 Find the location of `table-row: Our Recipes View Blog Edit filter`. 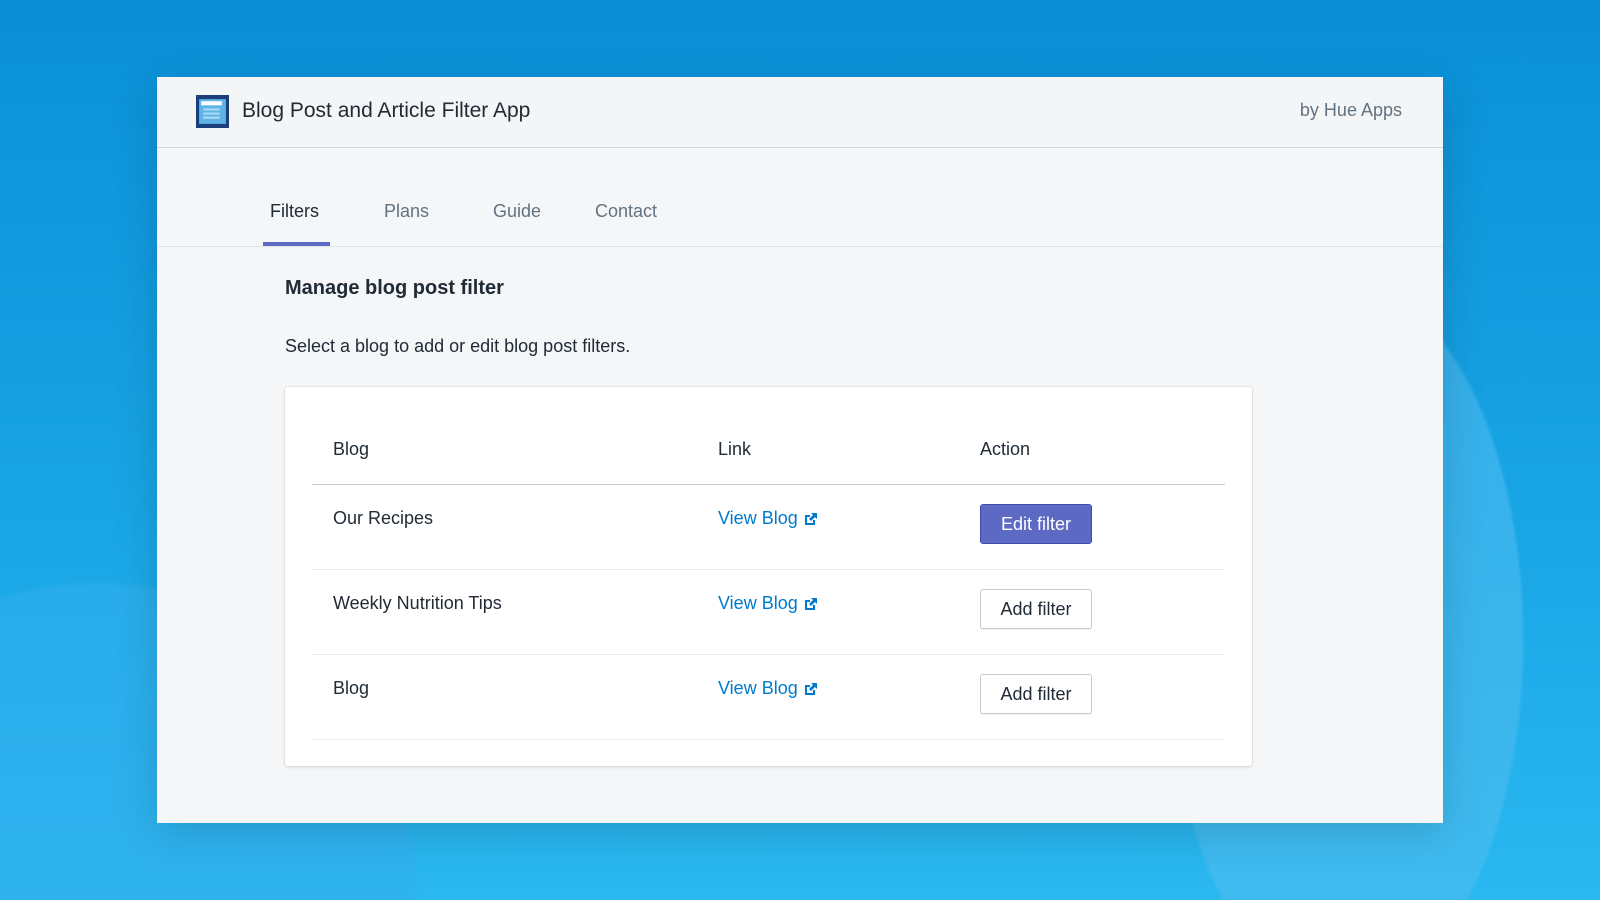

table-row: Our Recipes View Blog Edit filter is located at coordinates (768, 527).